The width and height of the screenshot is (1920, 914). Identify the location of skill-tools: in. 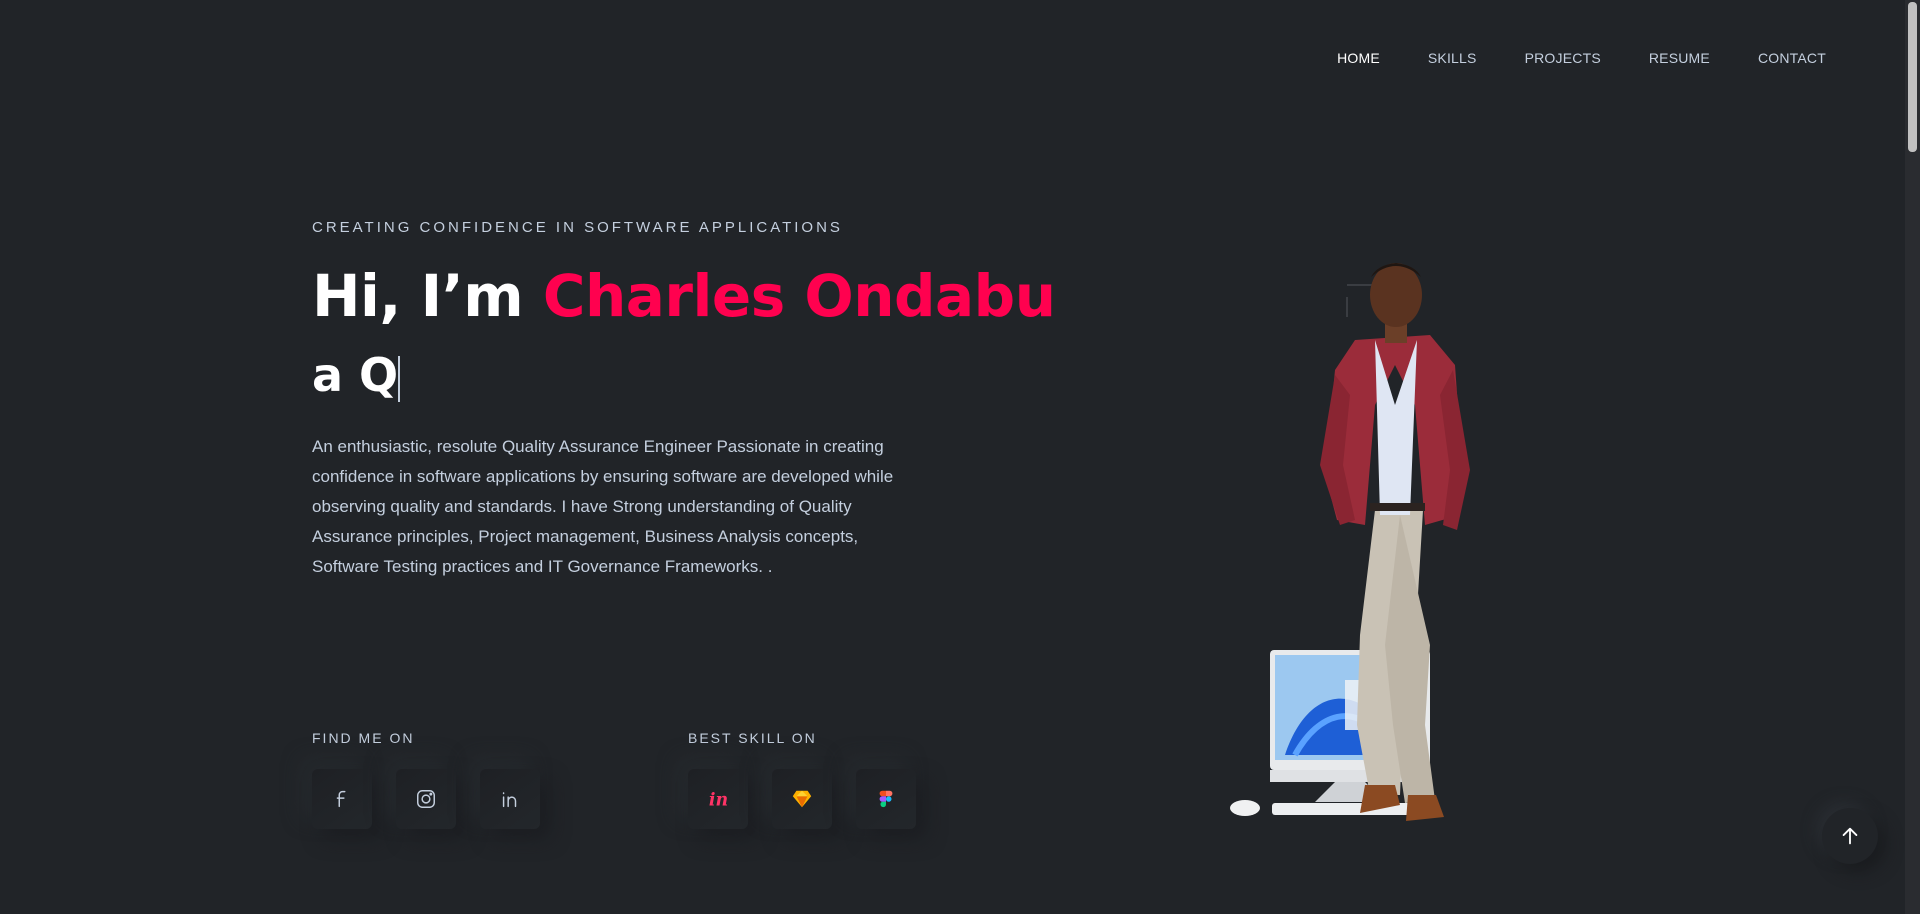
(802, 799).